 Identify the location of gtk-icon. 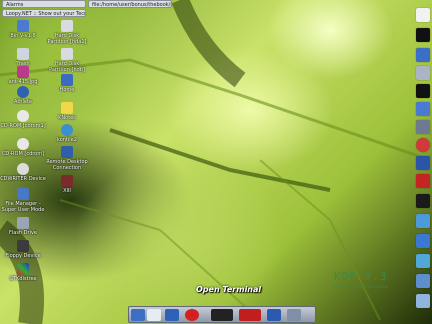
(23, 269).